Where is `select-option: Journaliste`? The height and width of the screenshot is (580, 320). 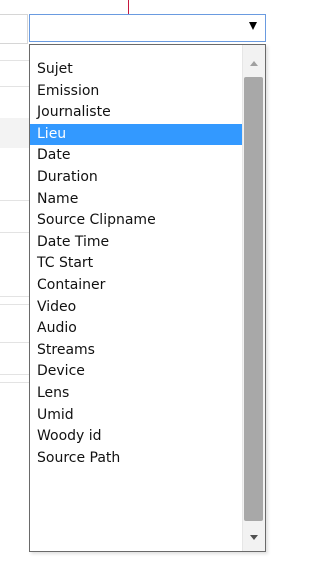 select-option: Journaliste is located at coordinates (136, 113).